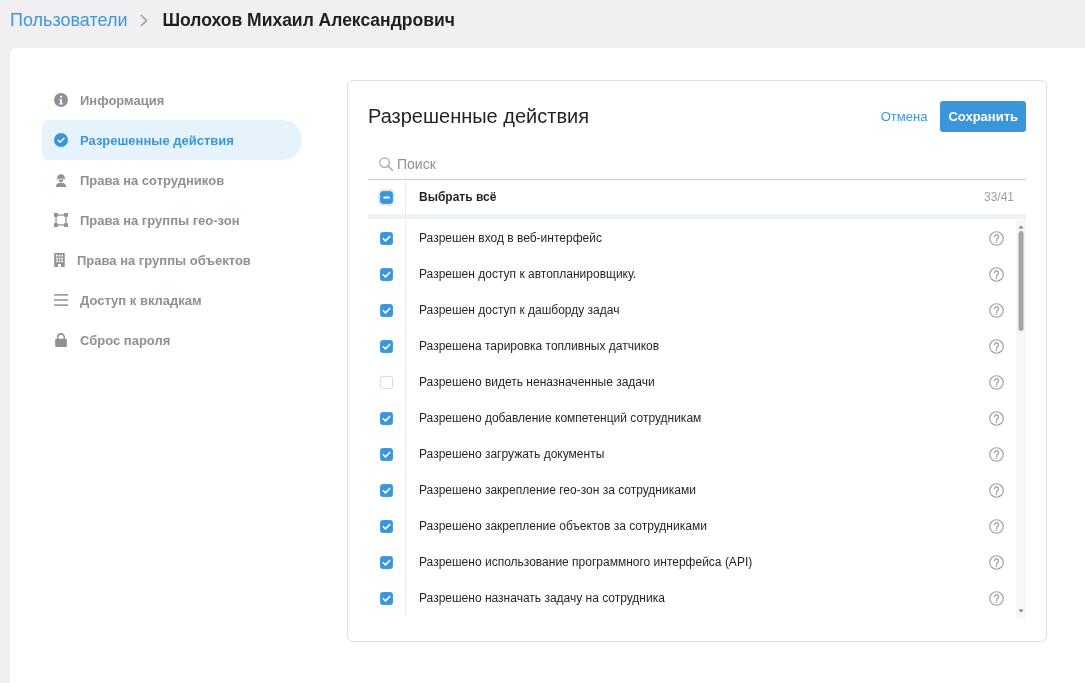 The width and height of the screenshot is (1085, 683). What do you see at coordinates (61, 140) in the screenshot?
I see `check-circle-icon` at bounding box center [61, 140].